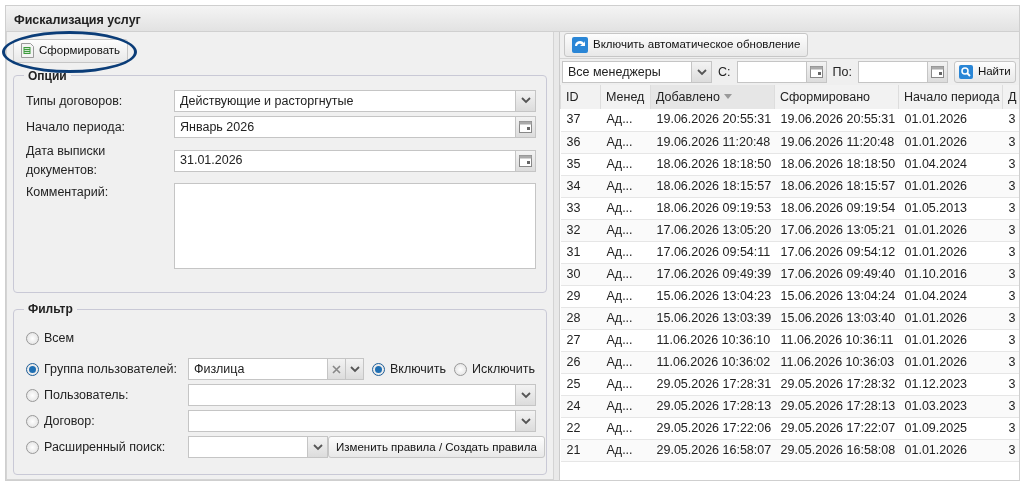 This screenshot has width=1024, height=481. What do you see at coordinates (686, 45) in the screenshot?
I see `auto-refresh-button: Включить автоматическое обновление` at bounding box center [686, 45].